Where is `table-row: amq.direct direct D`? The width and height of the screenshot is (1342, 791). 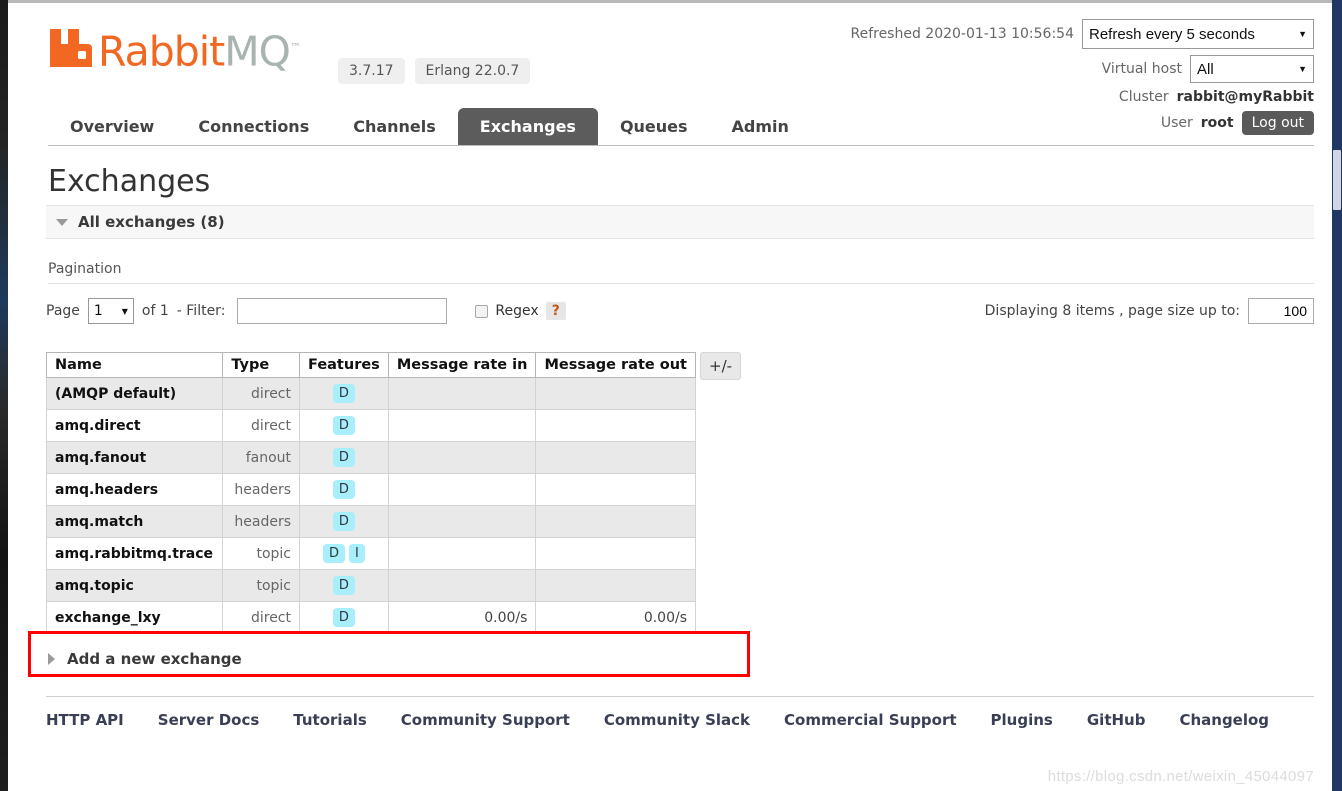
table-row: amq.direct direct D is located at coordinates (370, 425).